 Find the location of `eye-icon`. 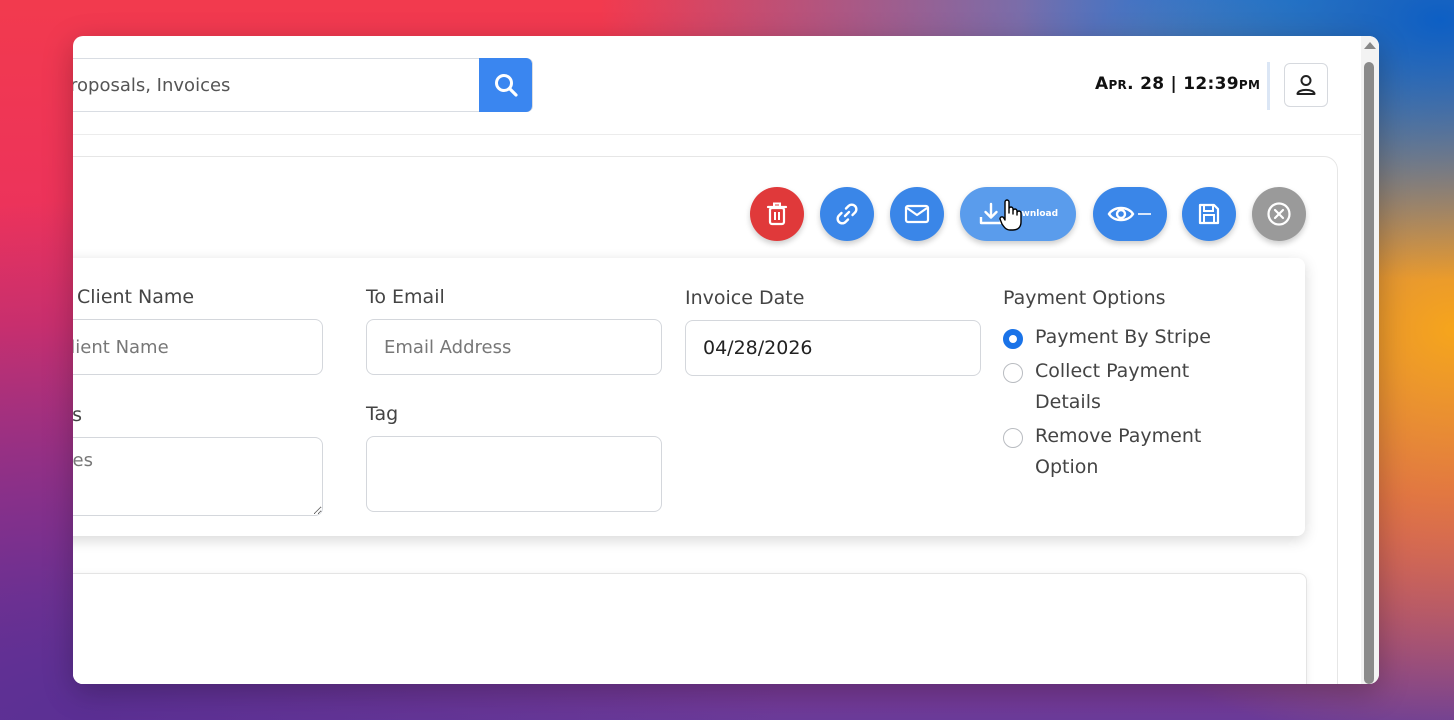

eye-icon is located at coordinates (1129, 214).